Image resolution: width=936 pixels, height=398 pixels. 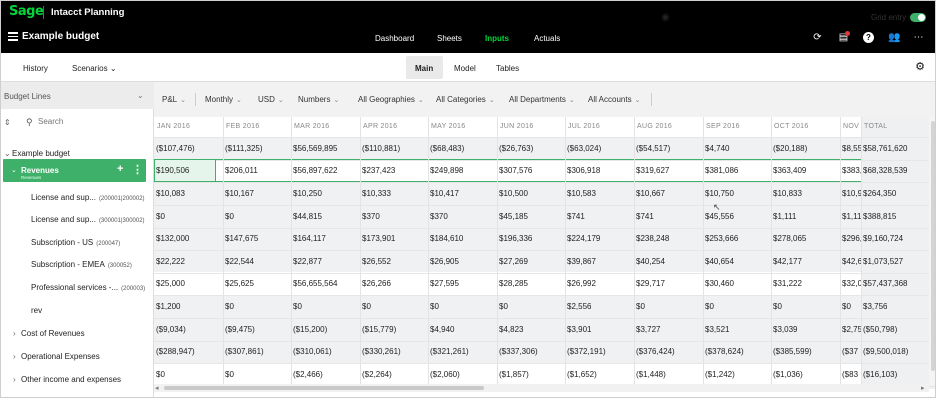 I want to click on tree-group-other-income: › Other income and expenses, so click(x=77, y=379).